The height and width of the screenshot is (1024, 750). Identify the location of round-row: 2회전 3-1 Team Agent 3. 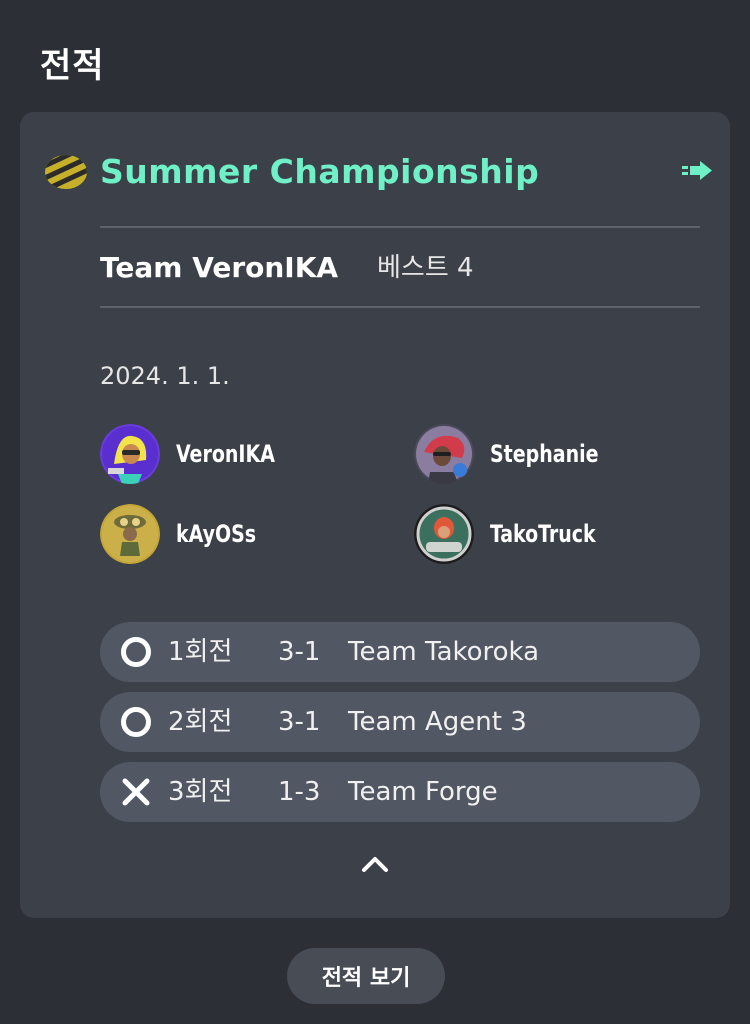
(400, 722).